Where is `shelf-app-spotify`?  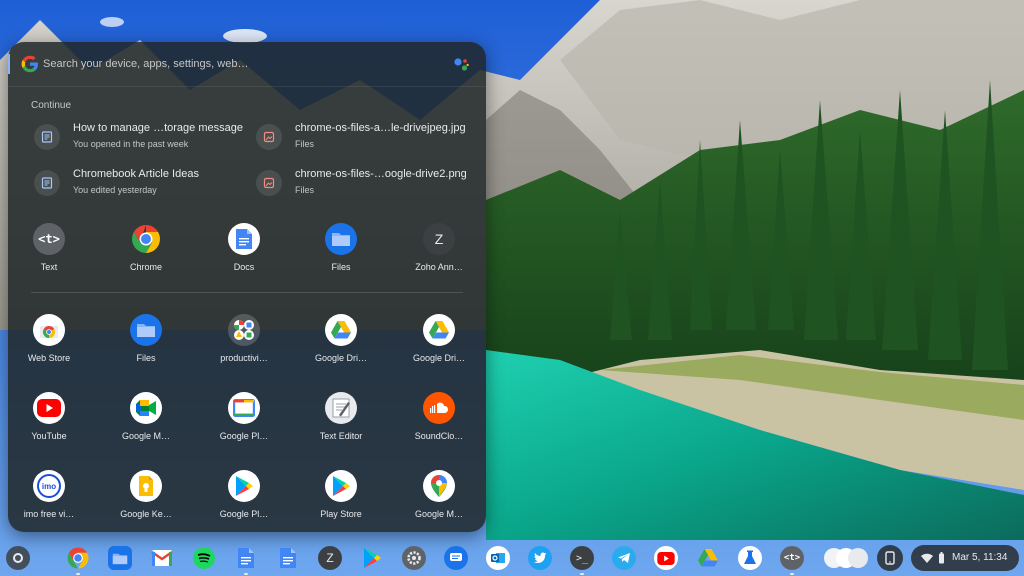
shelf-app-spotify is located at coordinates (204, 558).